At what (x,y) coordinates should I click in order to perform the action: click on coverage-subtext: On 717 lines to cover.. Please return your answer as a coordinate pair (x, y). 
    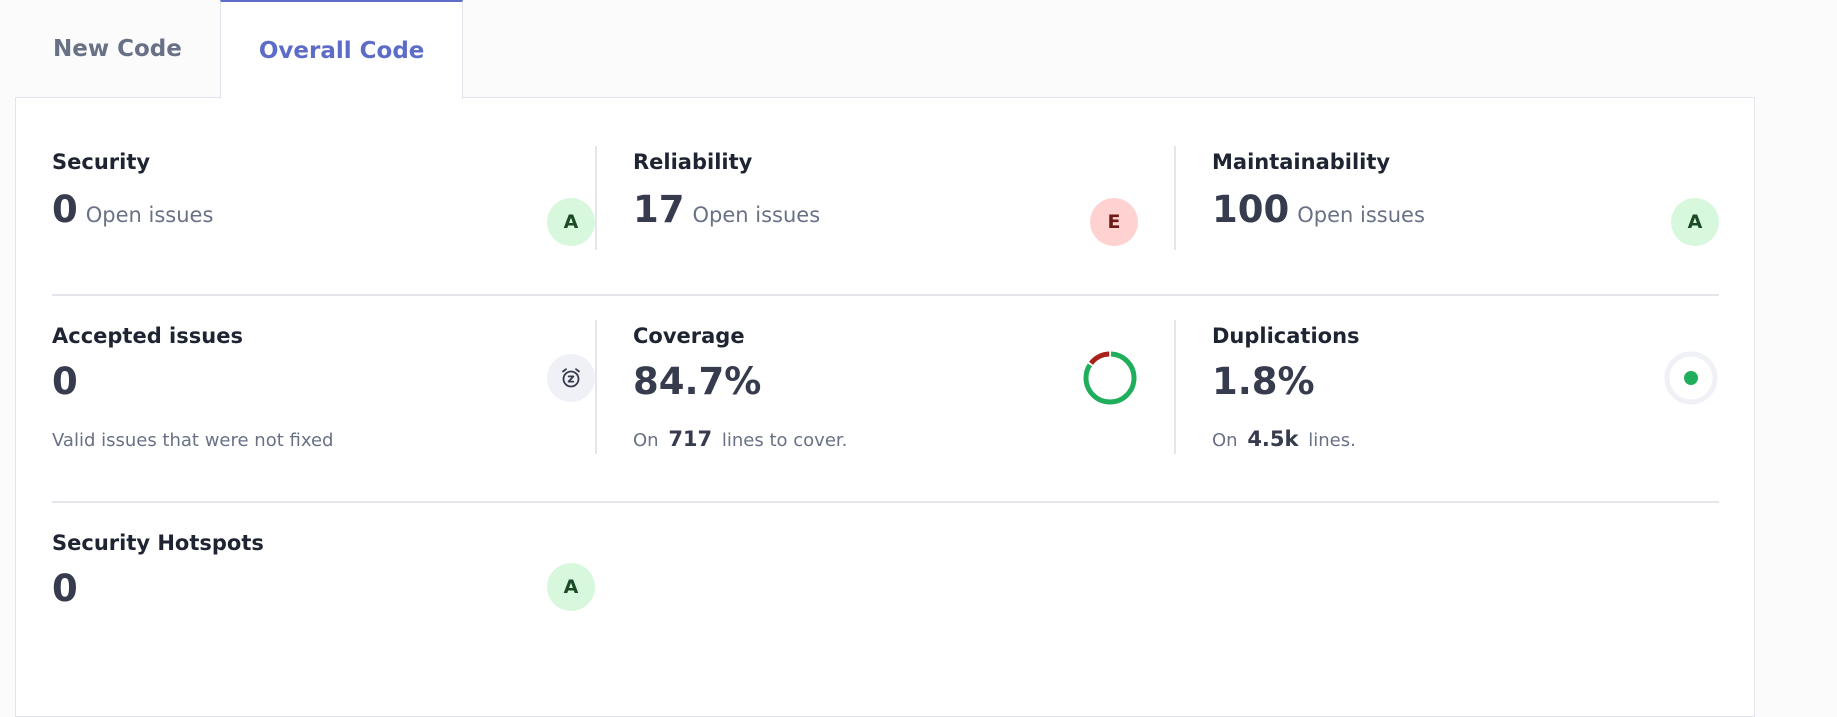
    Looking at the image, I should click on (740, 440).